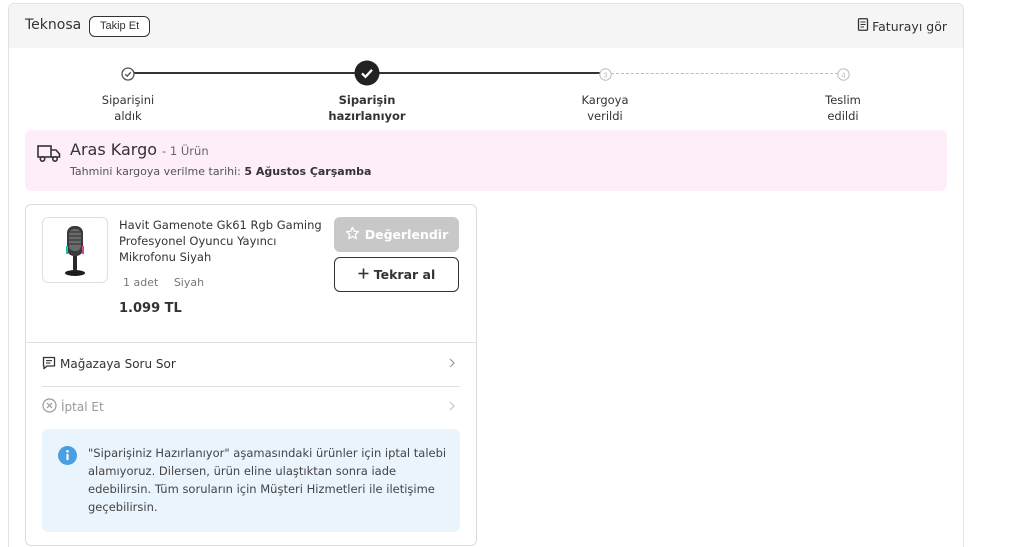  What do you see at coordinates (128, 75) in the screenshot?
I see `step-1-check-icon` at bounding box center [128, 75].